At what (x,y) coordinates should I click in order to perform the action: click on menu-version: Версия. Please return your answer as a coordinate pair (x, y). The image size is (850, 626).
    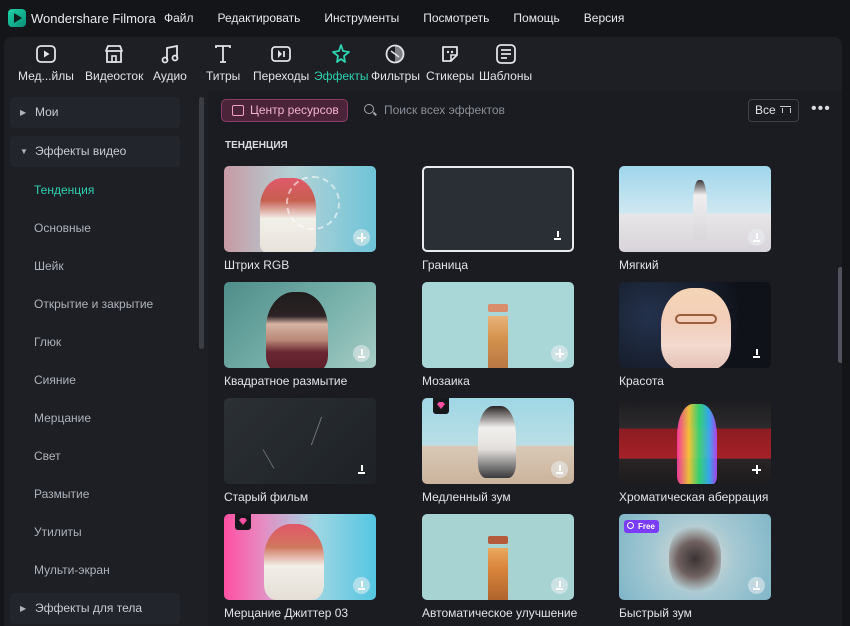
    Looking at the image, I should click on (604, 18).